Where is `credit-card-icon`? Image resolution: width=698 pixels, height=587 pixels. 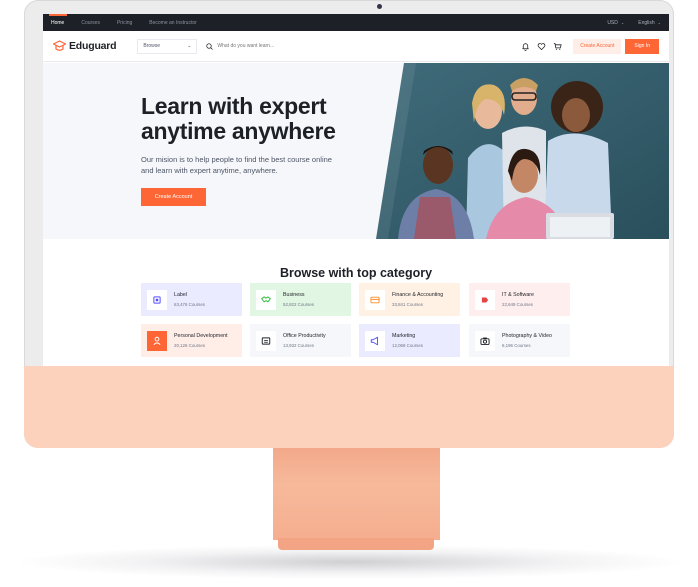
credit-card-icon is located at coordinates (375, 299).